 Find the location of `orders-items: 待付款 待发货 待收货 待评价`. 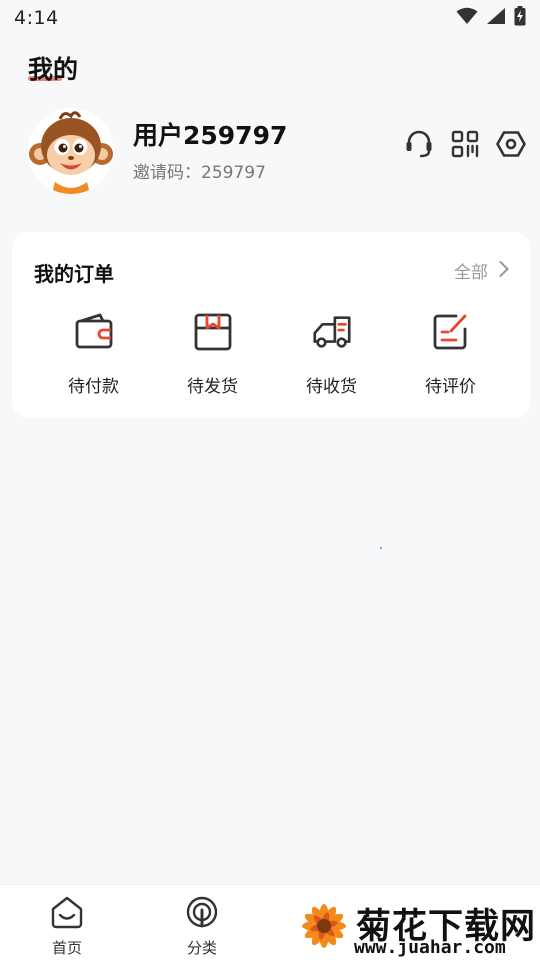

orders-items: 待付款 待发货 待收货 待评价 is located at coordinates (272, 353).